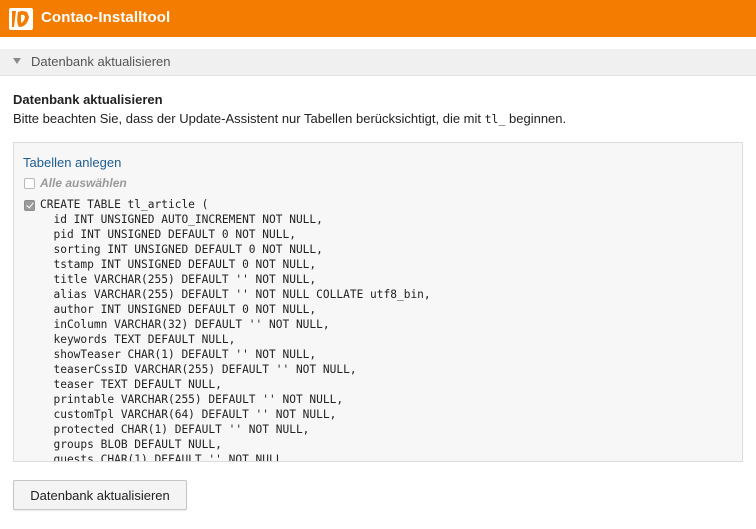  Describe the element at coordinates (100, 495) in the screenshot. I see `update-database-button: Datenbank aktualisieren` at that location.